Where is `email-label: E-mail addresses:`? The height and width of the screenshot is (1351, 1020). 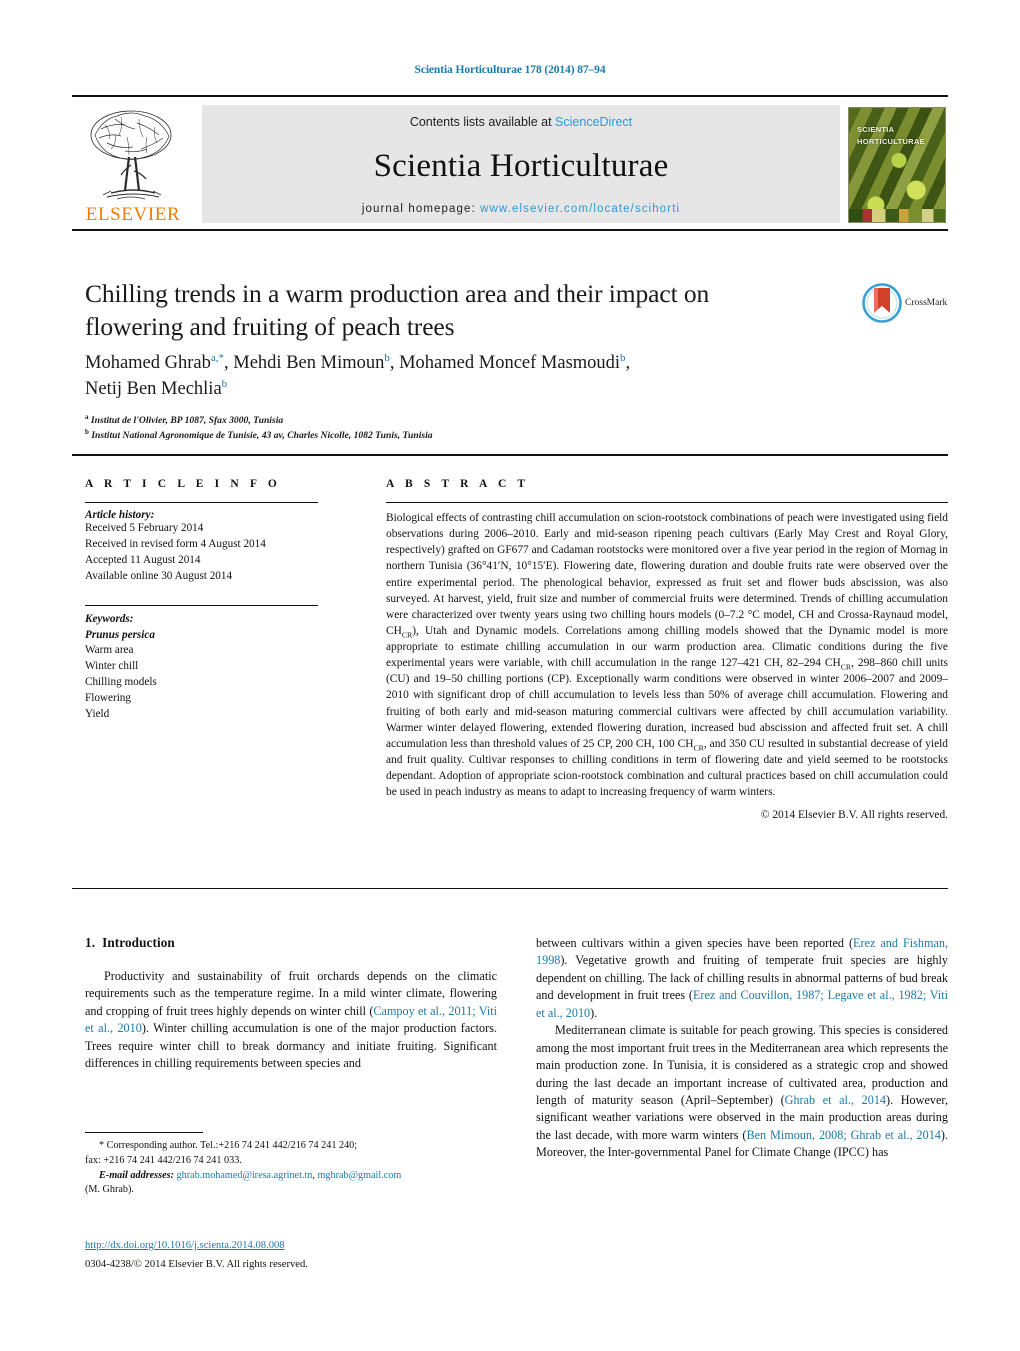
email-label: E-mail addresses: is located at coordinates (136, 1175).